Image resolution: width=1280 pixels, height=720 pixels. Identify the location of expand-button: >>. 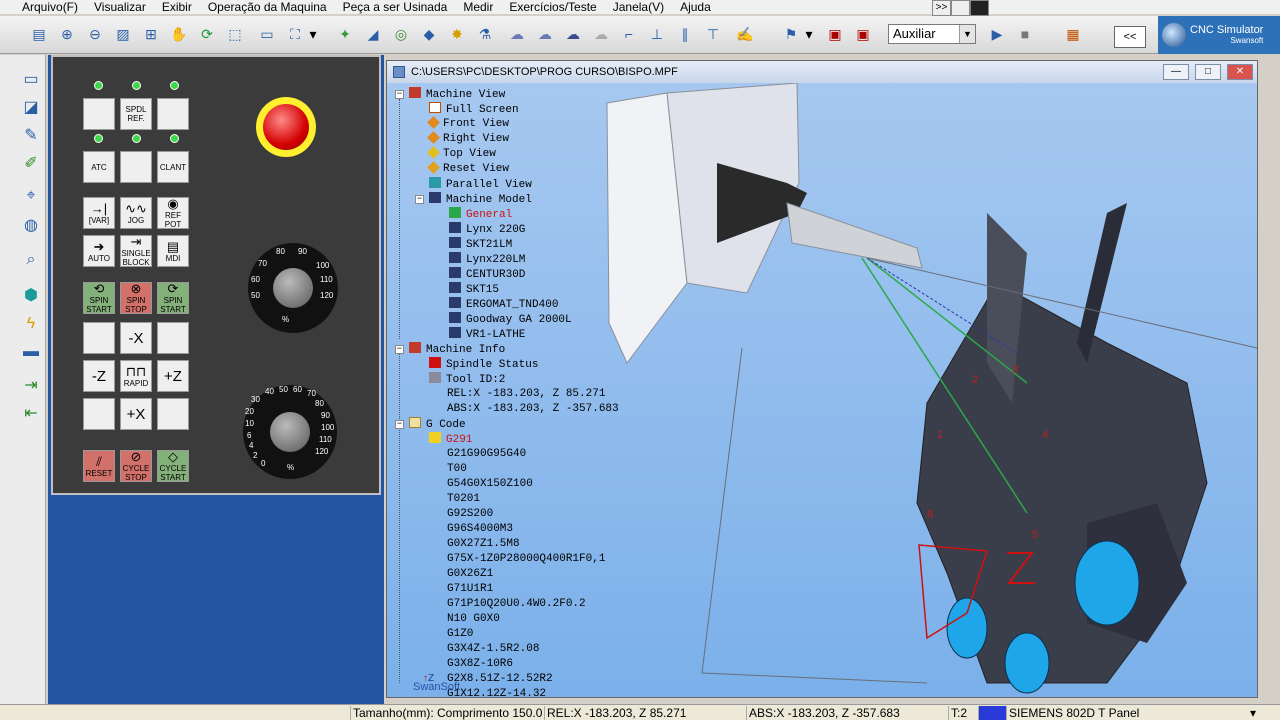
(941, 8).